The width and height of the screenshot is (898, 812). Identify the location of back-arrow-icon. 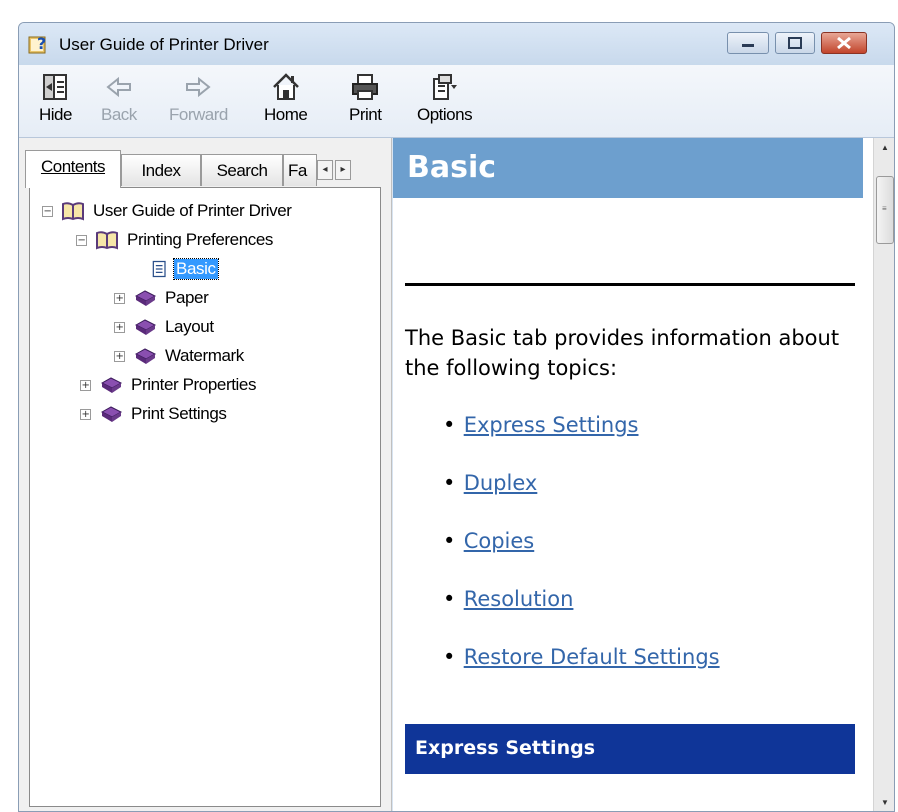
(118, 87).